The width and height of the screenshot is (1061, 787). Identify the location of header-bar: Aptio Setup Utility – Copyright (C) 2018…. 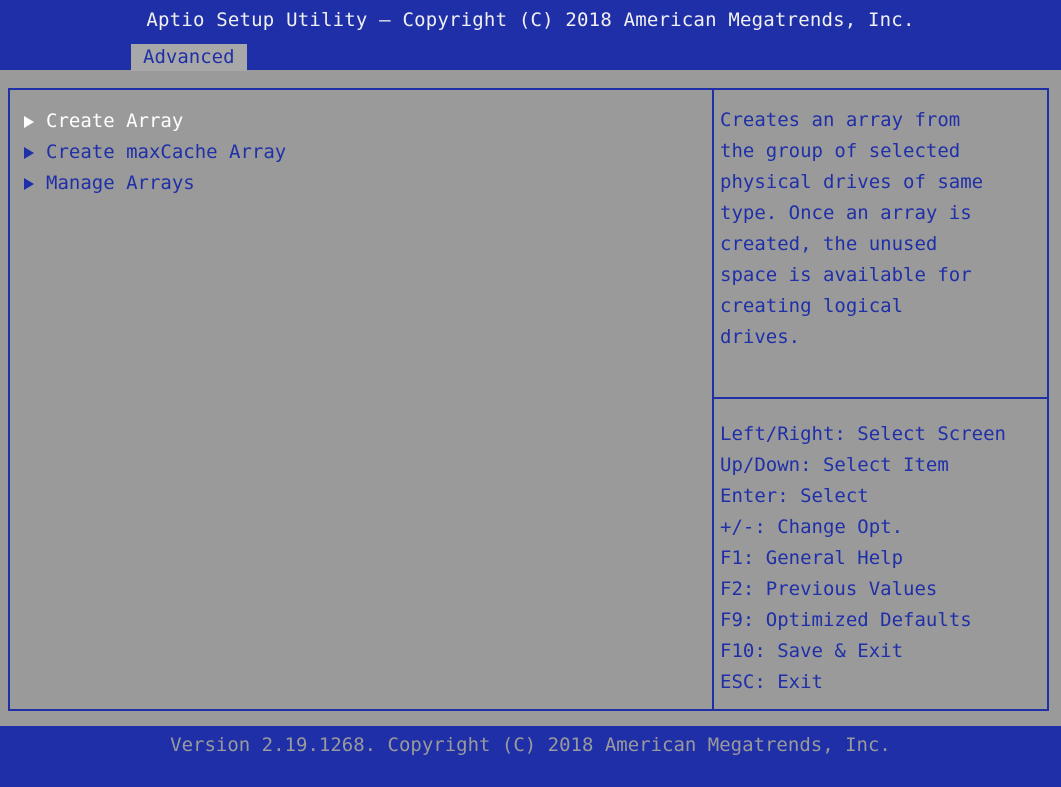
(530, 35).